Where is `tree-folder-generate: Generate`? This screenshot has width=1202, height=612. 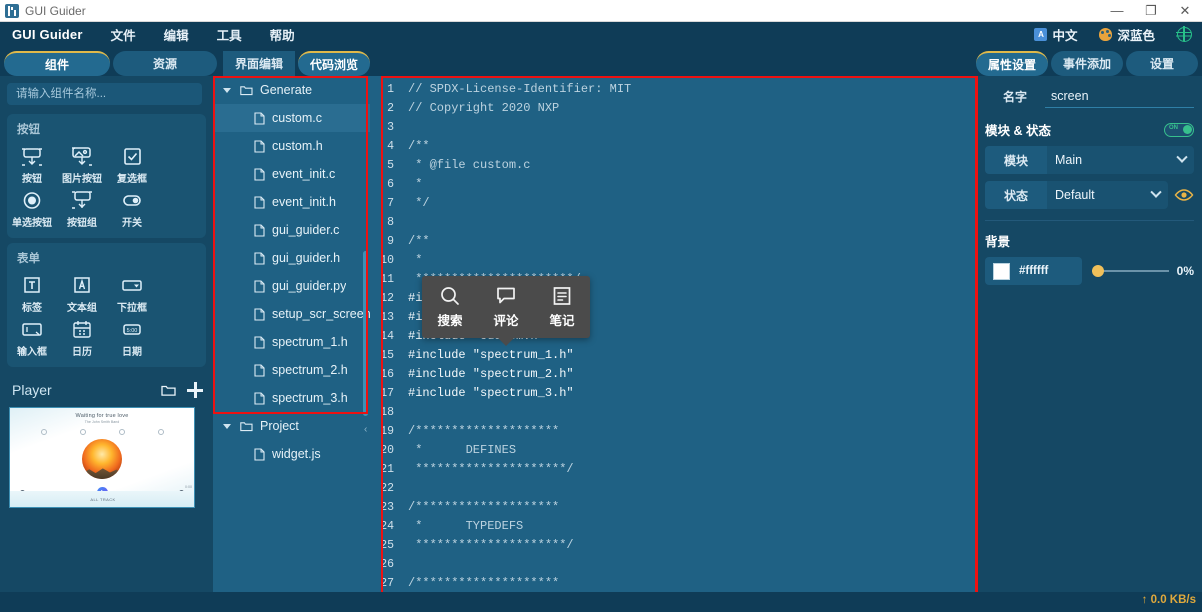
tree-folder-generate: Generate is located at coordinates (291, 90).